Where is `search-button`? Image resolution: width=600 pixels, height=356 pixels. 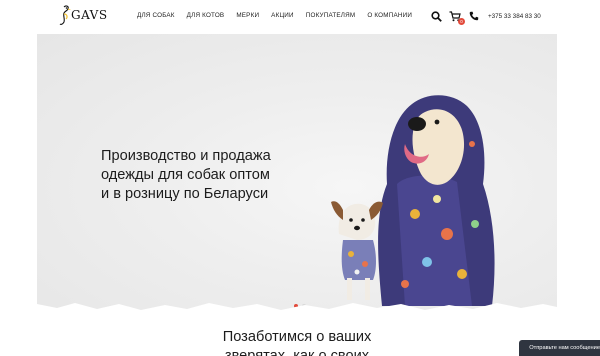
search-button is located at coordinates (436, 16).